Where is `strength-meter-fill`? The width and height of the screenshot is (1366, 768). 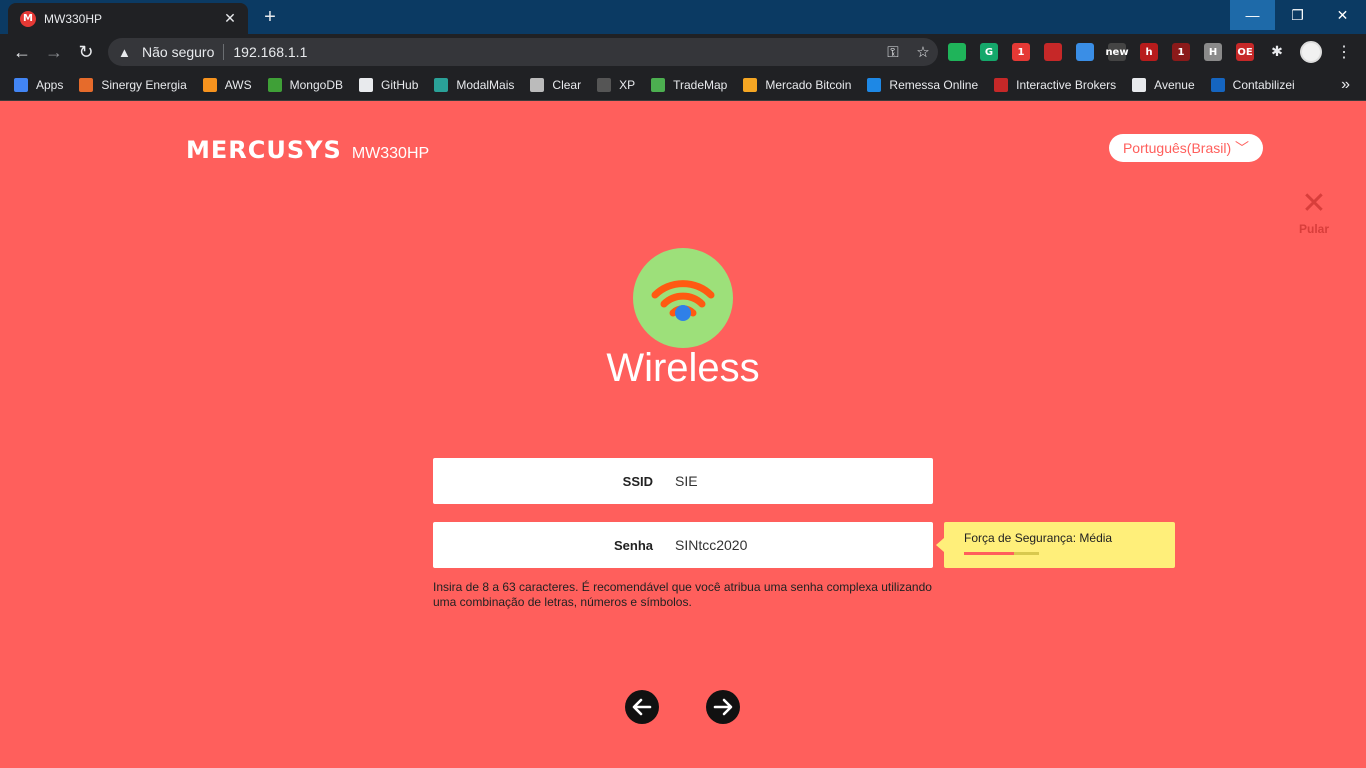 strength-meter-fill is located at coordinates (989, 553).